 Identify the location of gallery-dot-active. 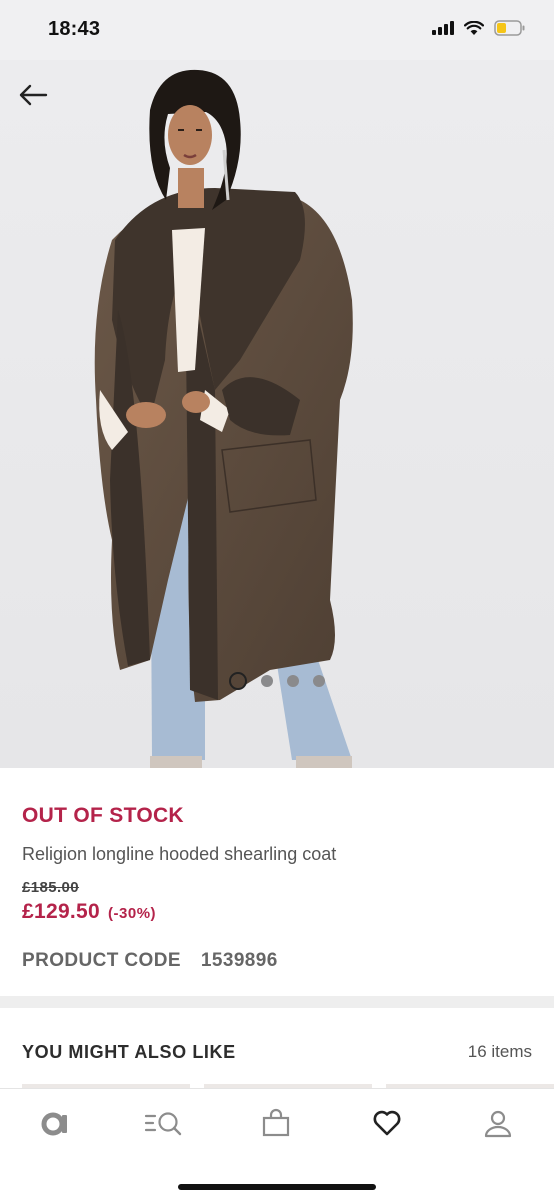
(238, 681).